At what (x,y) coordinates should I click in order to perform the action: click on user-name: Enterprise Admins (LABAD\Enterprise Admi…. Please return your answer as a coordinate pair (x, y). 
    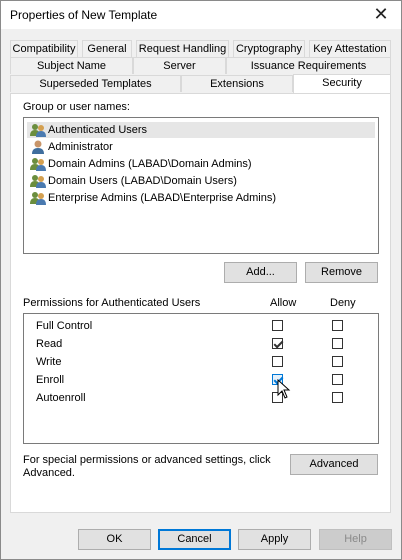
    Looking at the image, I should click on (162, 198).